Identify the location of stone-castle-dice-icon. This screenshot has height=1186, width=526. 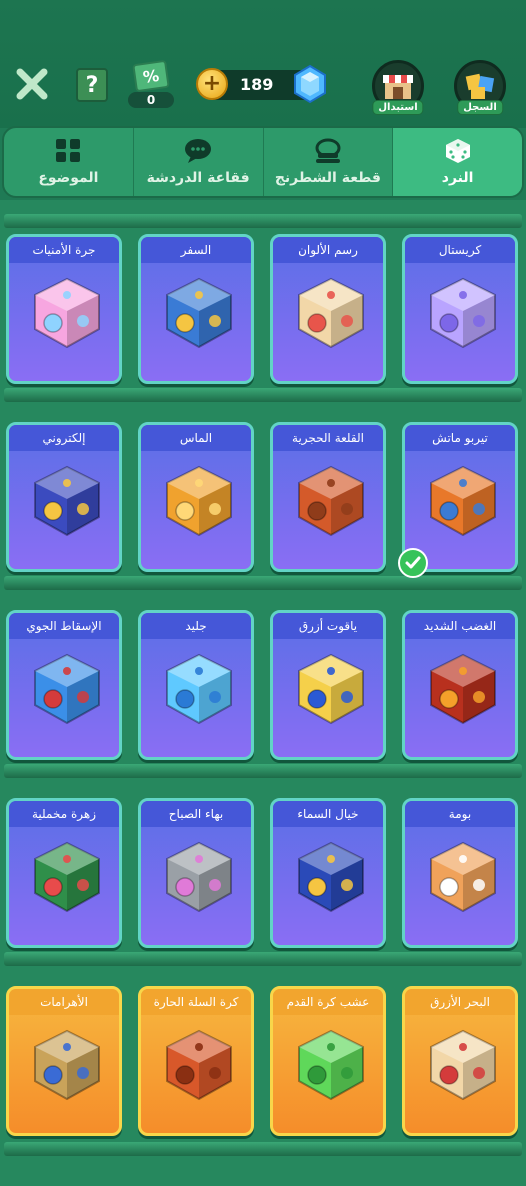
(331, 501).